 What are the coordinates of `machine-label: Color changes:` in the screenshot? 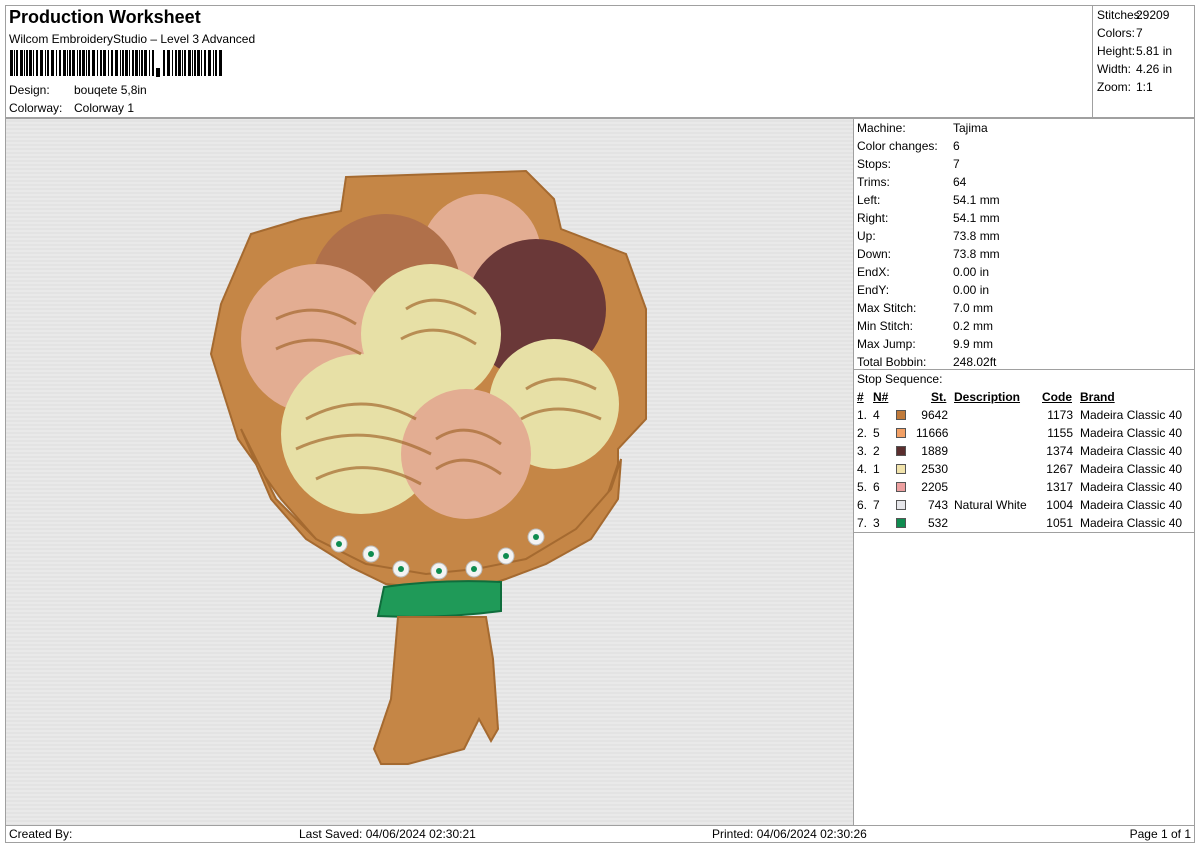 It's located at (897, 146).